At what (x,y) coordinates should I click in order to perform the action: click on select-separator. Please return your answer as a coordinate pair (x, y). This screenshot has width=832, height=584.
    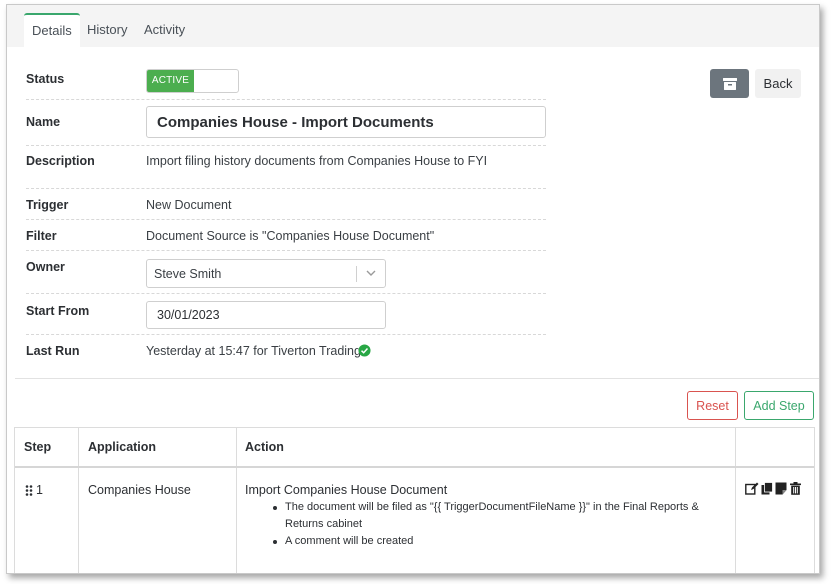
    Looking at the image, I should click on (356, 274).